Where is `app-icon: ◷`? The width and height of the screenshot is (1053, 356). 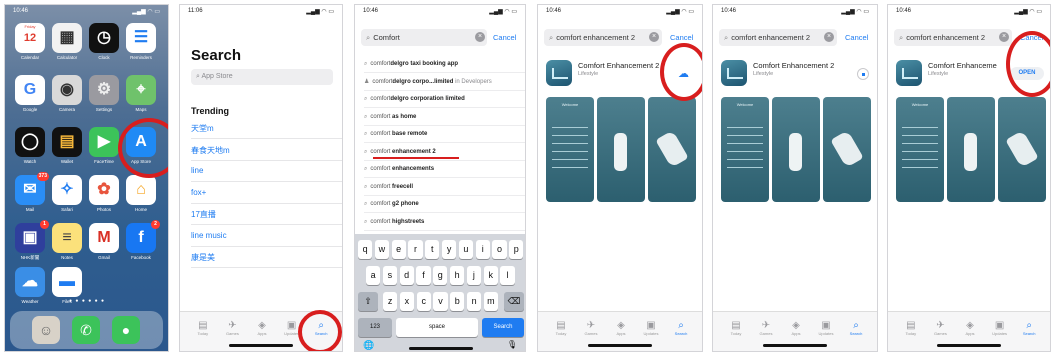
app-icon: ◷ is located at coordinates (104, 38).